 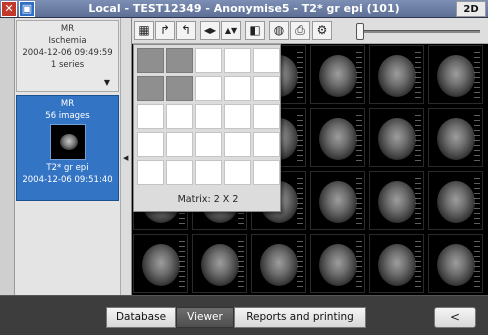 I want to click on series-datetime: 2004-12-06 09:51:40, so click(x=67, y=180).